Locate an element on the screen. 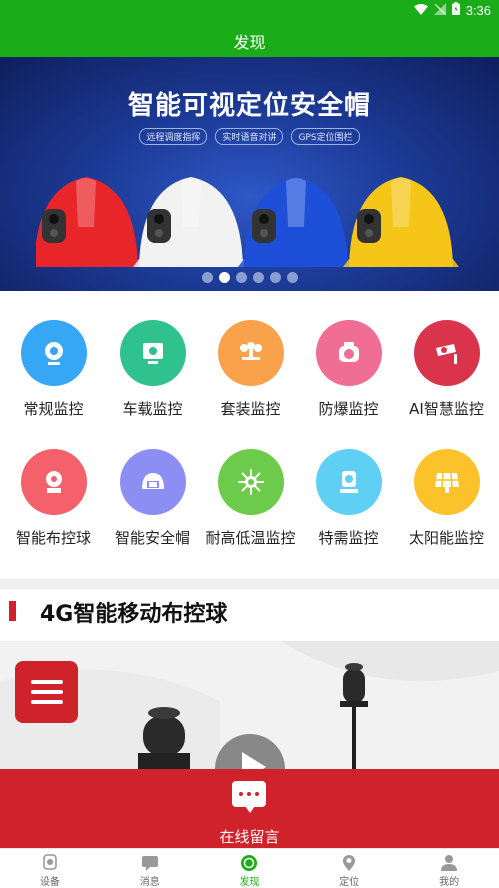  category-label: AI智慧监控 is located at coordinates (446, 409).